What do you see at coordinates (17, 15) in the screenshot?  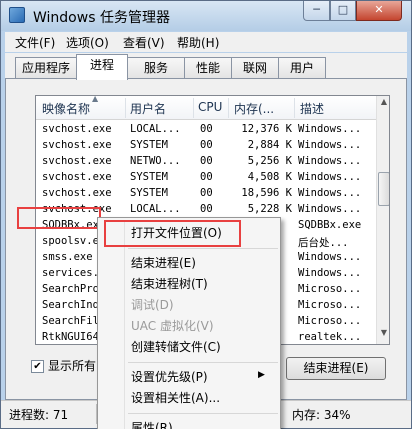 I see `task-manager-icon` at bounding box center [17, 15].